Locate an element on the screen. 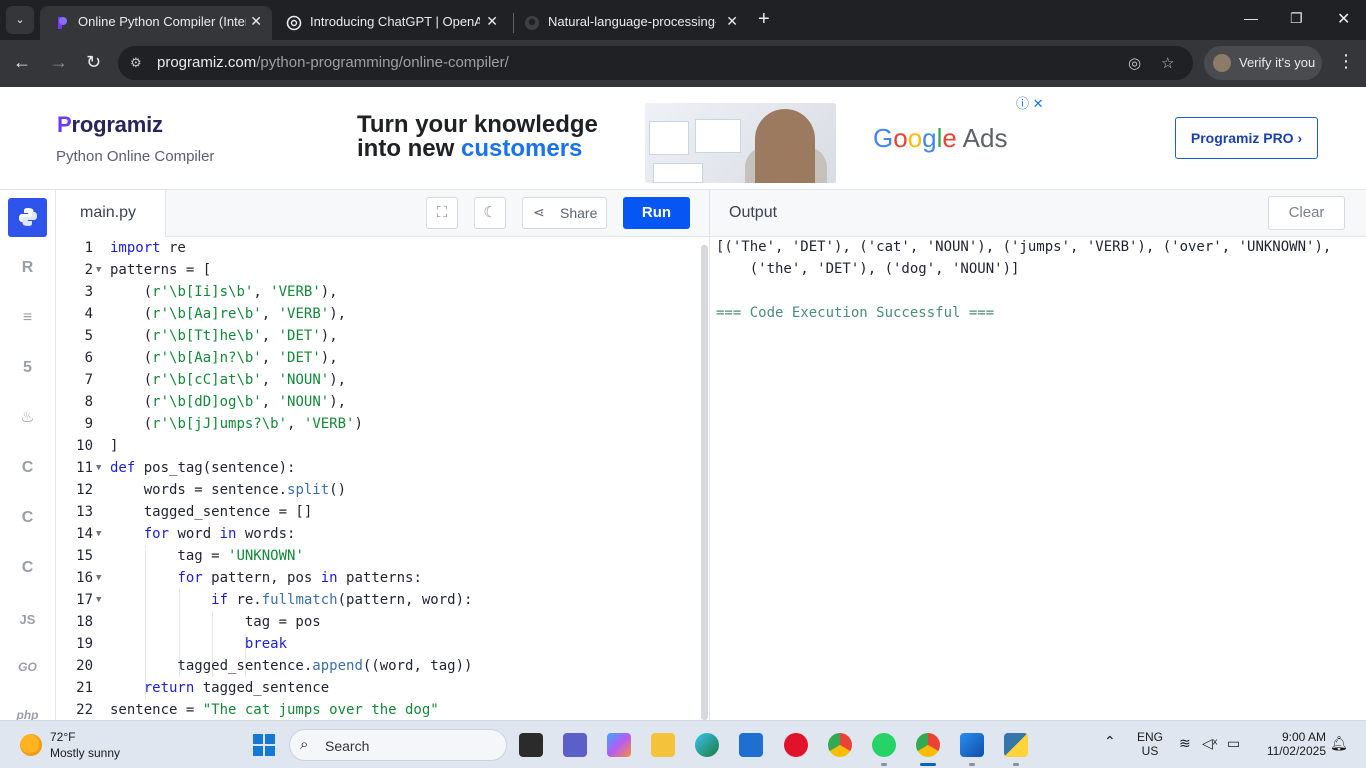 The height and width of the screenshot is (768, 1366). opera-icon is located at coordinates (796, 745).